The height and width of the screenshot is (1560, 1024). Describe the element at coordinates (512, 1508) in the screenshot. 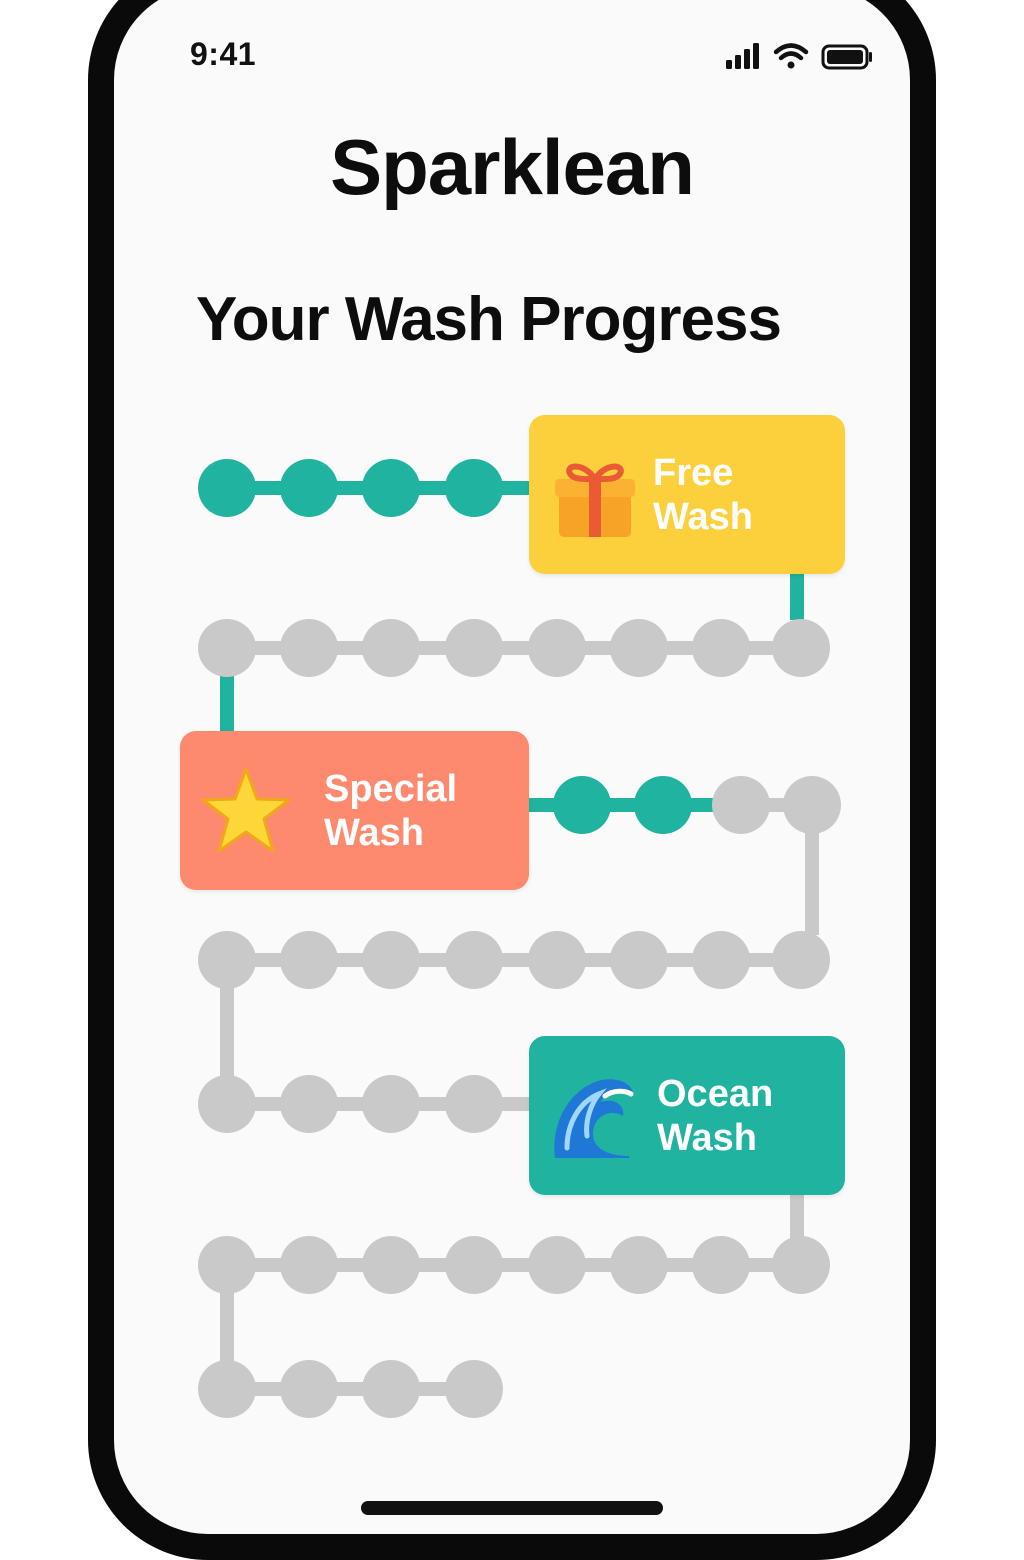

I see `home-indicator` at that location.